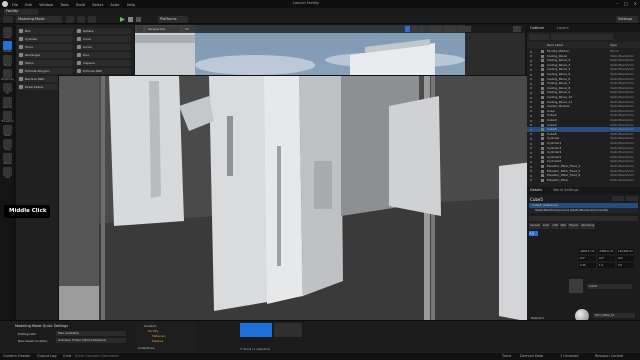  What do you see at coordinates (17, 356) in the screenshot?
I see `content-drawer-button: Content Drawer` at bounding box center [17, 356].